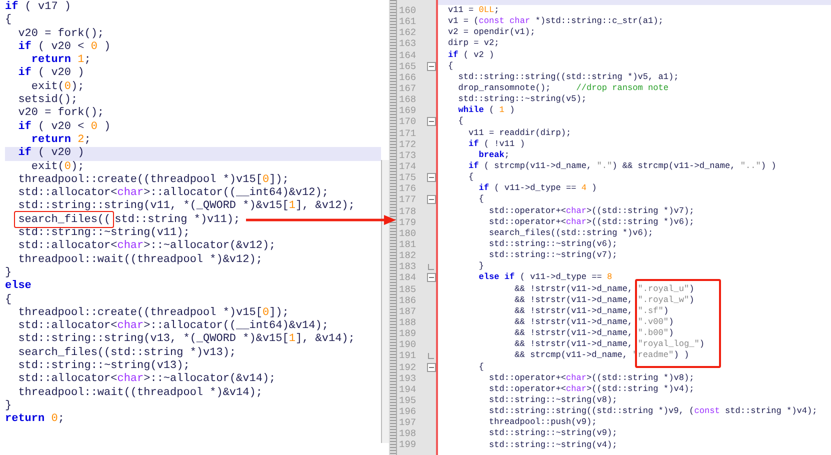 This screenshot has width=831, height=455. Describe the element at coordinates (571, 233) in the screenshot. I see `code-line: search_files((std::string *)v6);` at that location.